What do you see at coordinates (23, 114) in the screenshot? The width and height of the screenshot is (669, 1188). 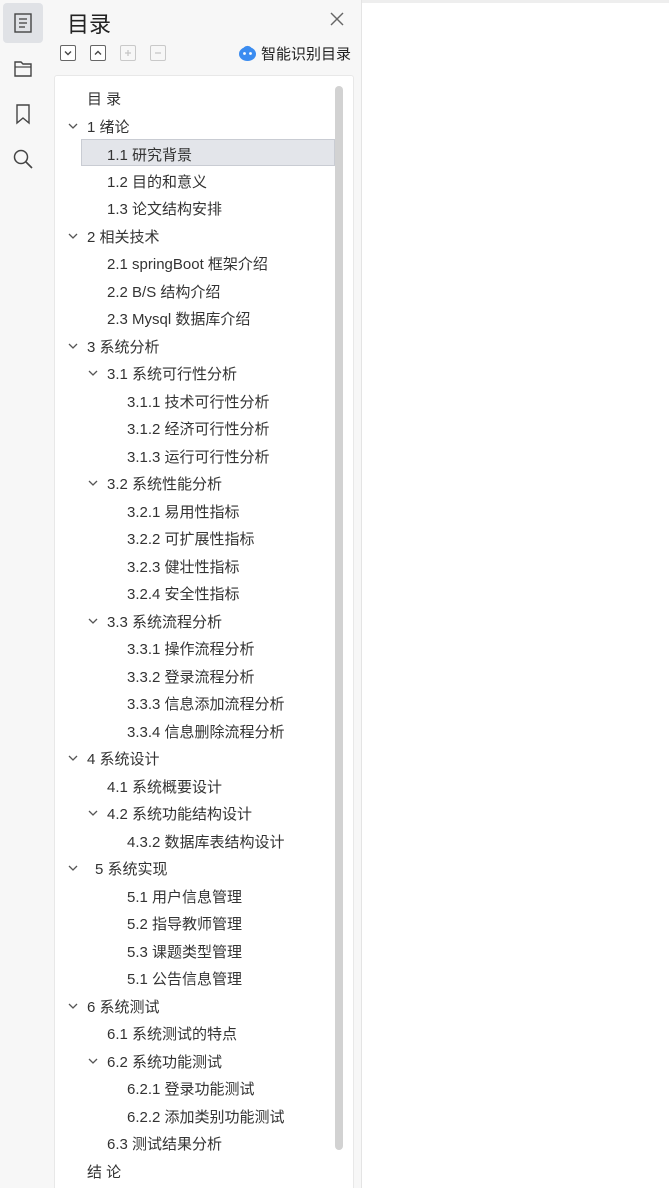 I see `bookmarks-button` at bounding box center [23, 114].